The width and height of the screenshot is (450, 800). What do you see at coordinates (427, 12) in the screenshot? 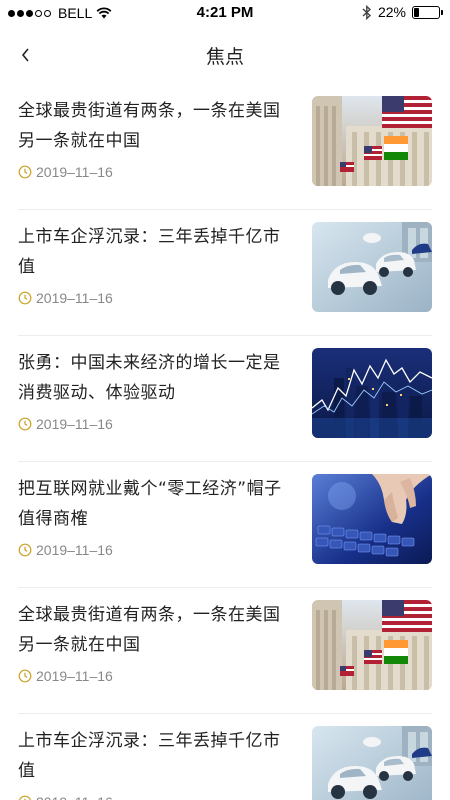
I see `battery-icon` at bounding box center [427, 12].